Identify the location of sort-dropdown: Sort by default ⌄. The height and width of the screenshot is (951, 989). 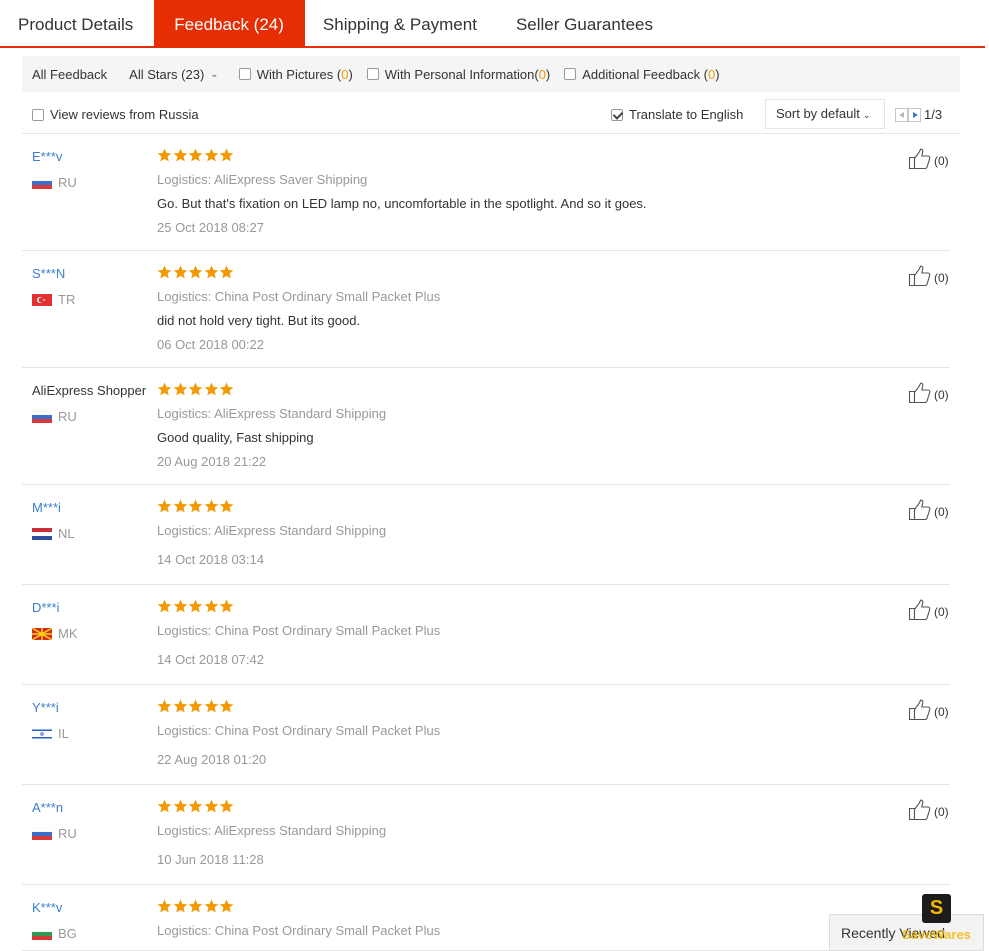
(825, 114).